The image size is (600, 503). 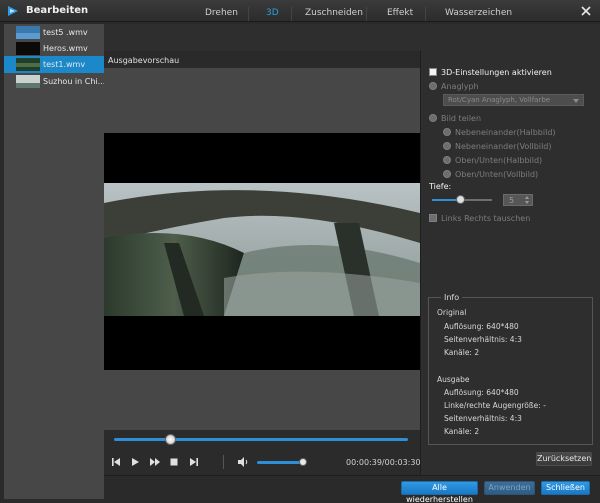 I want to click on preview-label: Ausgabevorschau, so click(x=144, y=60).